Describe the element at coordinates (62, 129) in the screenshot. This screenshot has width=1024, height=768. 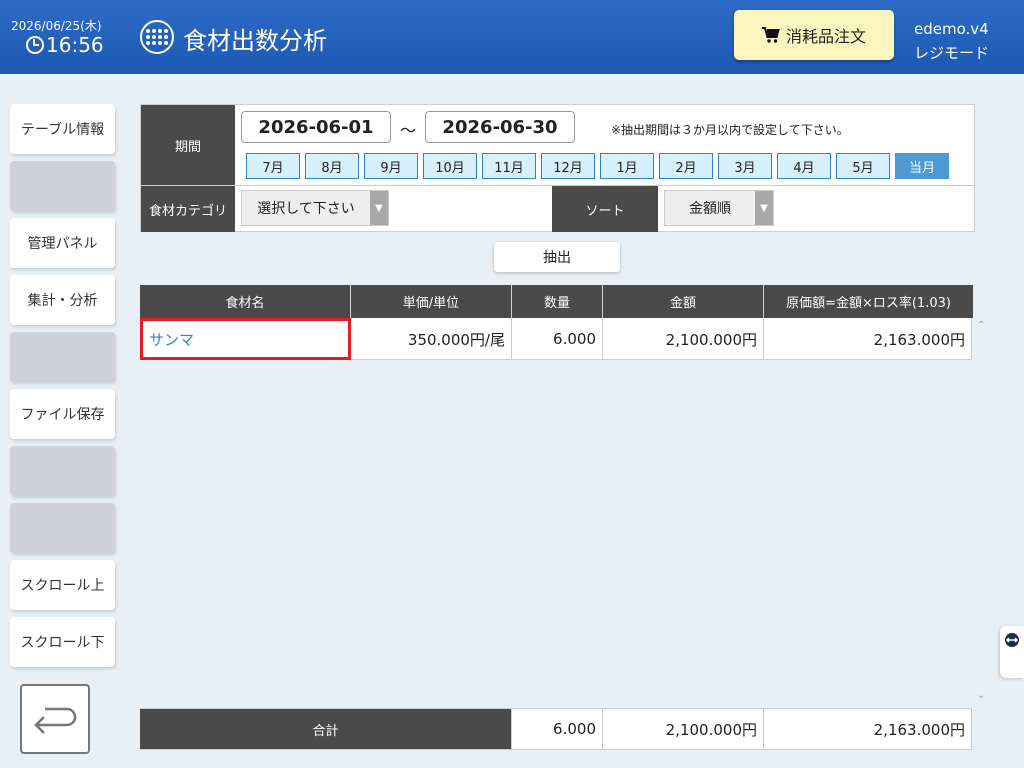
I see `sidebar-item-table-info: テーブル情報` at that location.